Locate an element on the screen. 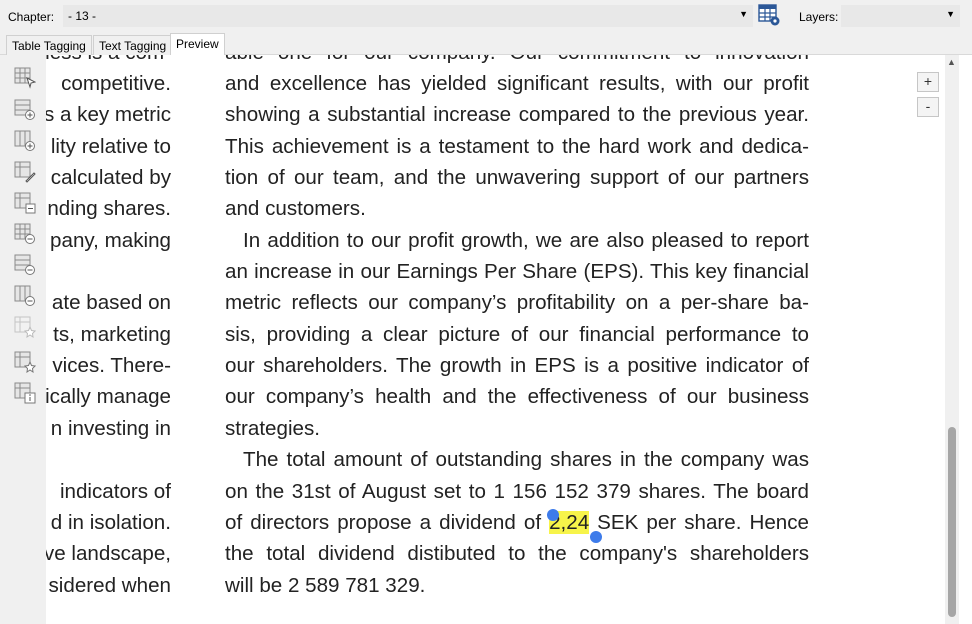 The height and width of the screenshot is (624, 972). table-settings-icon is located at coordinates (769, 15).